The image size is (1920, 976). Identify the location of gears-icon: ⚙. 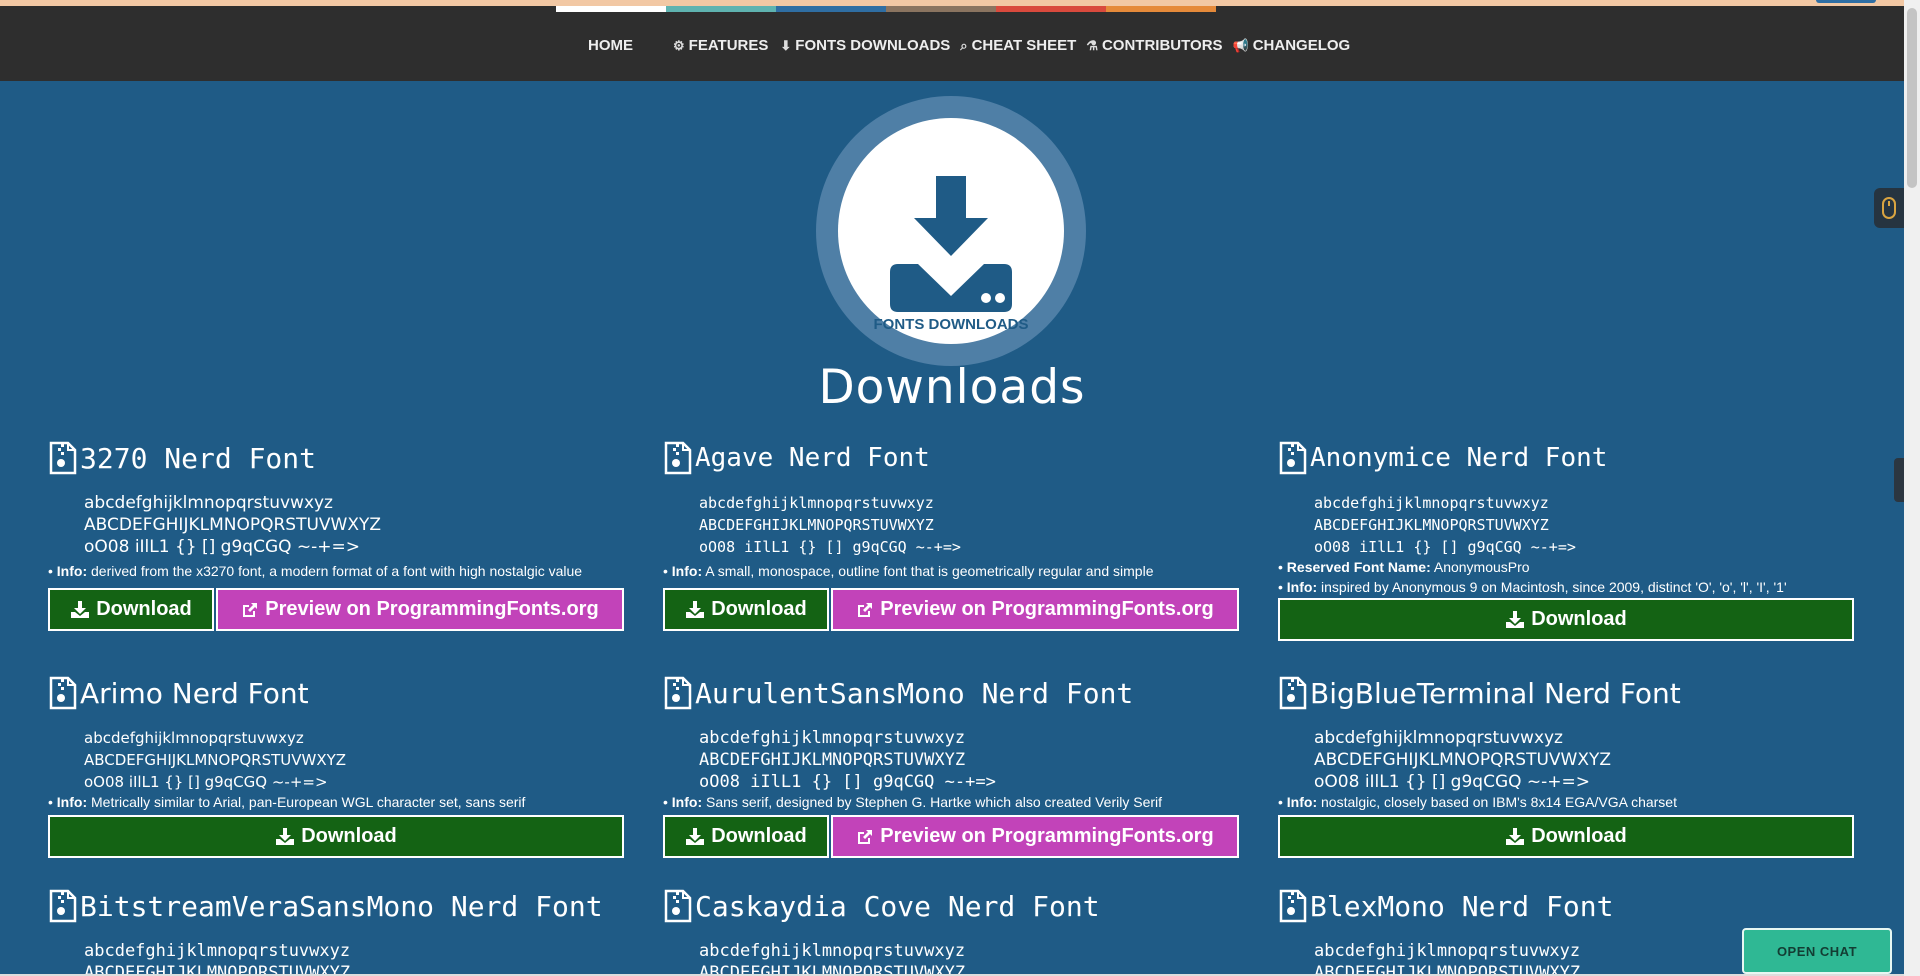
(679, 45).